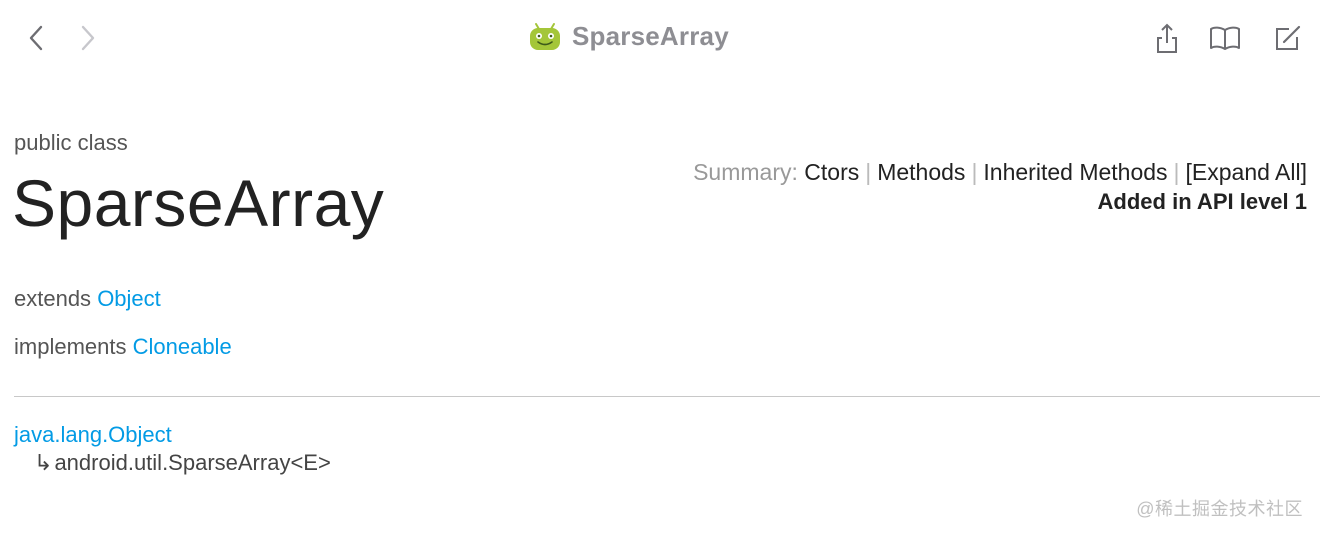 The height and width of the screenshot is (534, 1320). Describe the element at coordinates (70, 346) in the screenshot. I see `implements-label: implements` at that location.